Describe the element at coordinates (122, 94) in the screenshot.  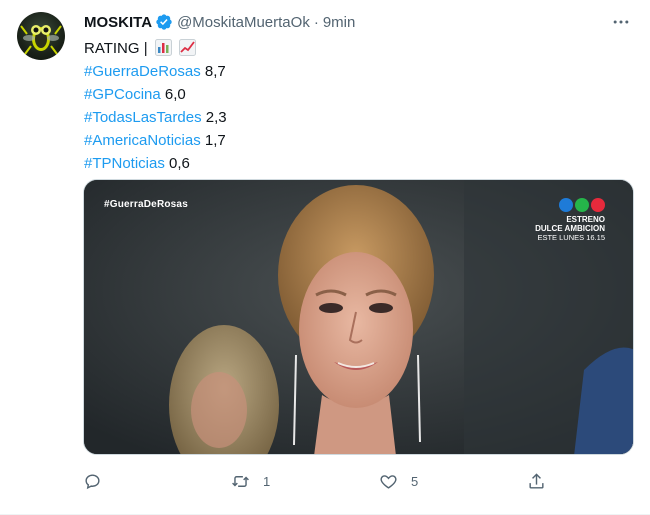
I see `hashtag-link: #GPCocina` at that location.